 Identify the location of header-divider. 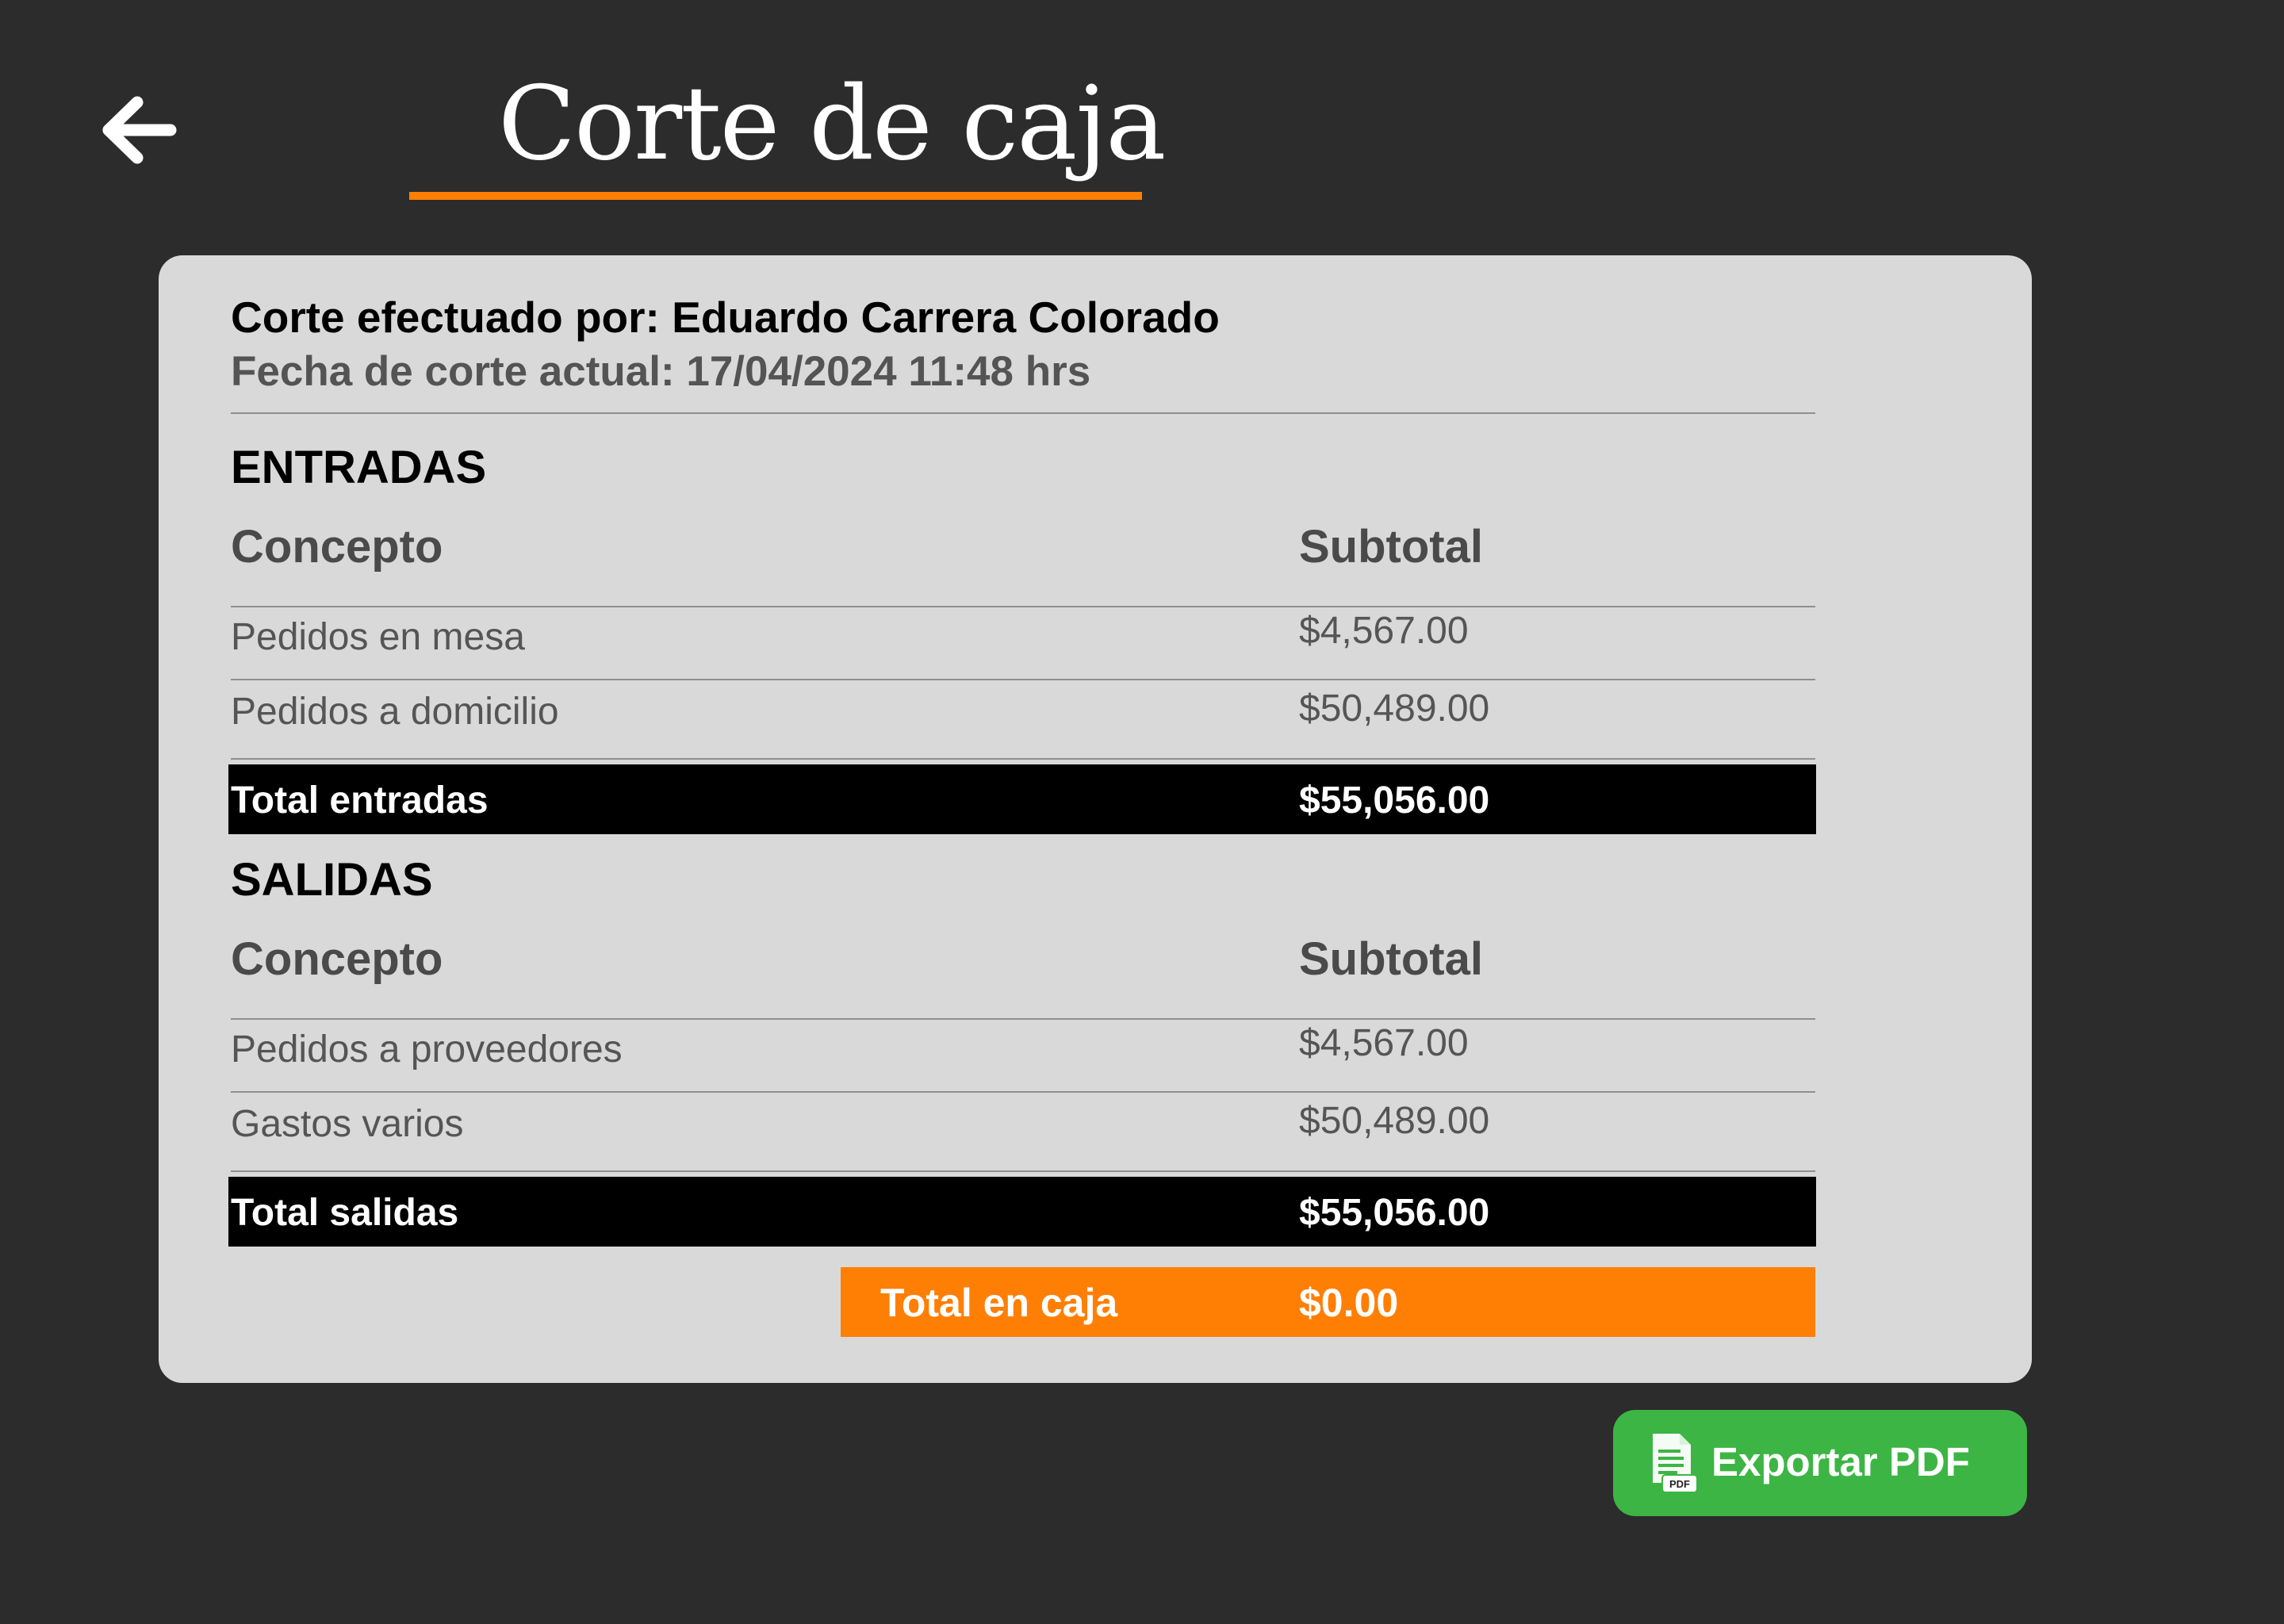
(1023, 413).